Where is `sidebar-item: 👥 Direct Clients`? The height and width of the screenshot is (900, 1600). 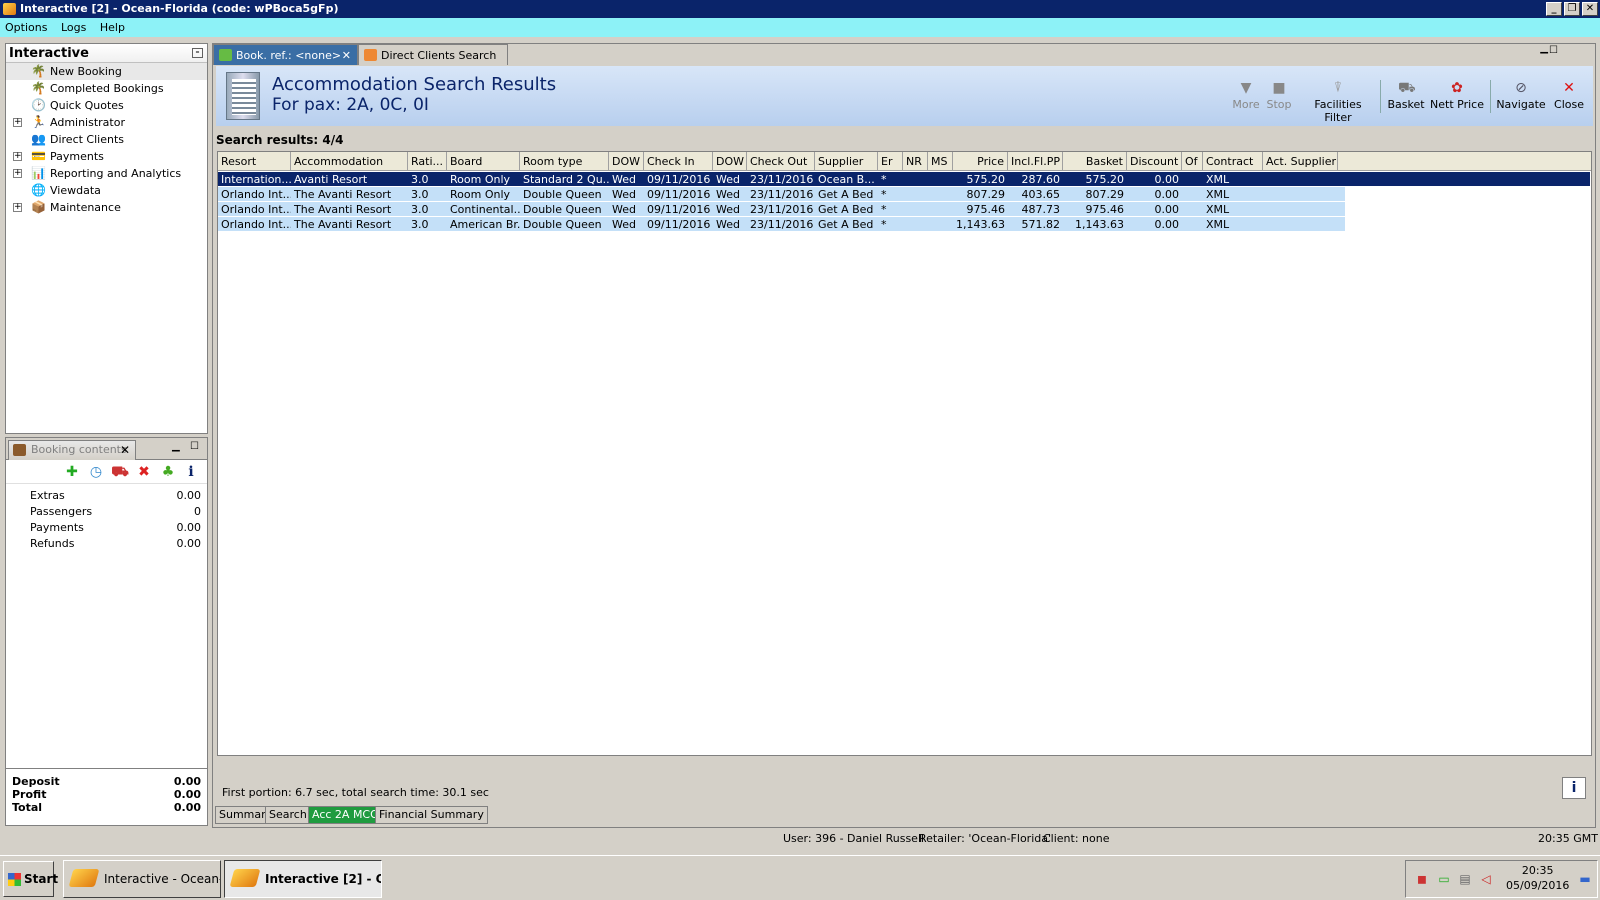
sidebar-item: 👥 Direct Clients is located at coordinates (106, 139).